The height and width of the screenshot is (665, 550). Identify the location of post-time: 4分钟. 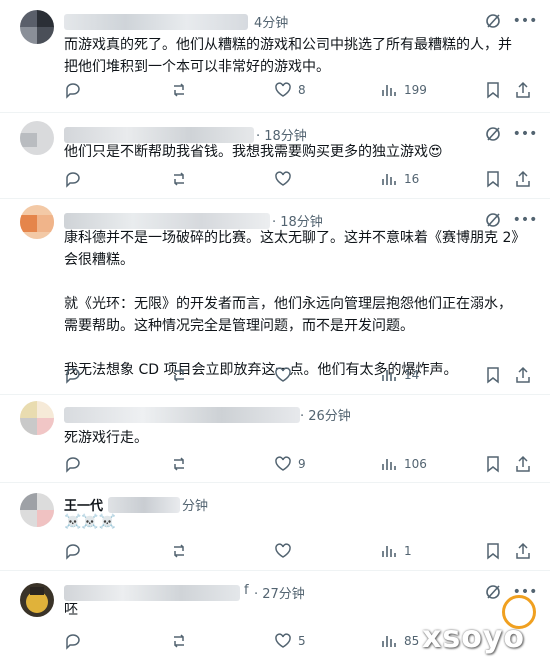
(271, 21).